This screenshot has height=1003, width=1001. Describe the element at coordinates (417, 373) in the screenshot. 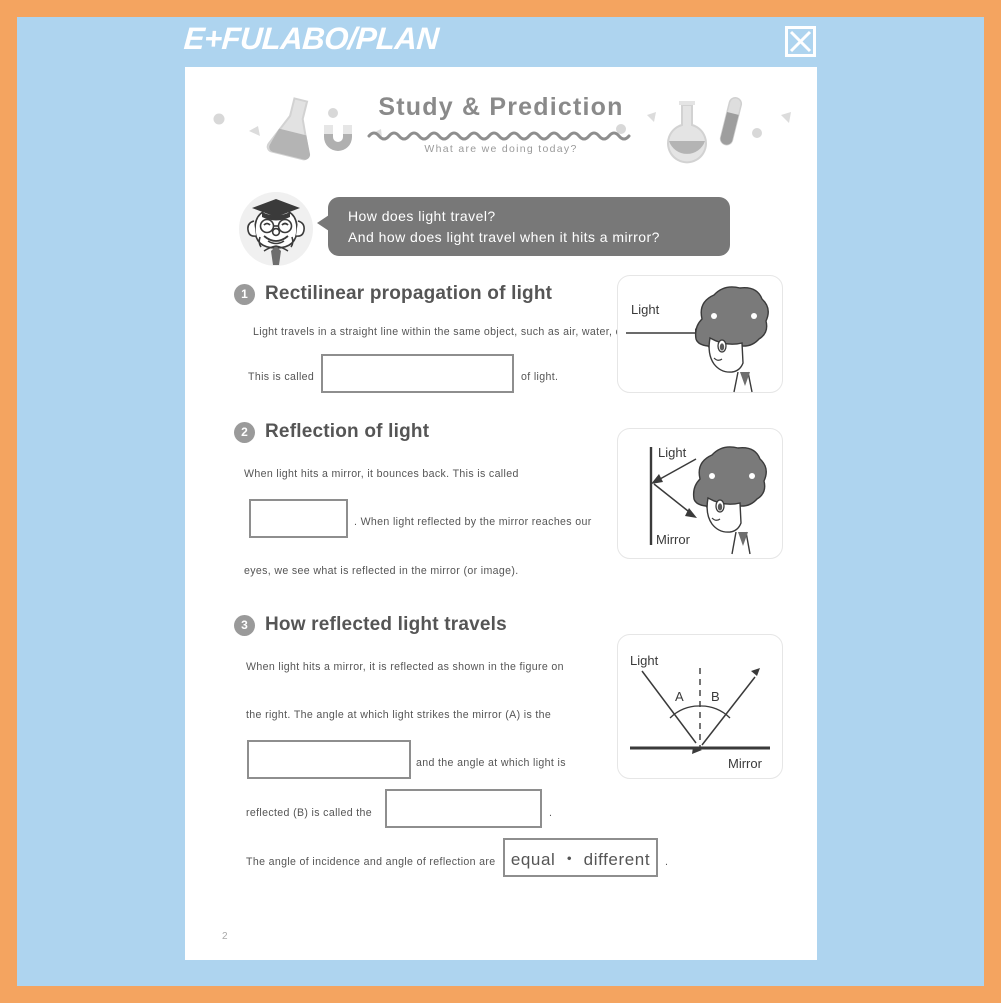

I see `section-1-answer-box` at that location.